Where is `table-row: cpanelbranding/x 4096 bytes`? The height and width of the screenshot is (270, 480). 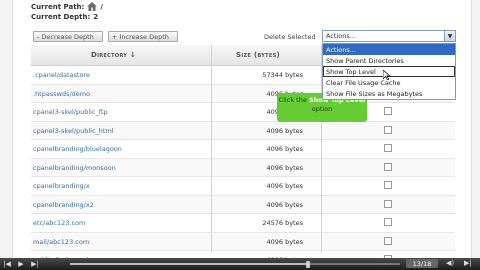
table-row: cpanelbranding/x 4096 bytes is located at coordinates (243, 186).